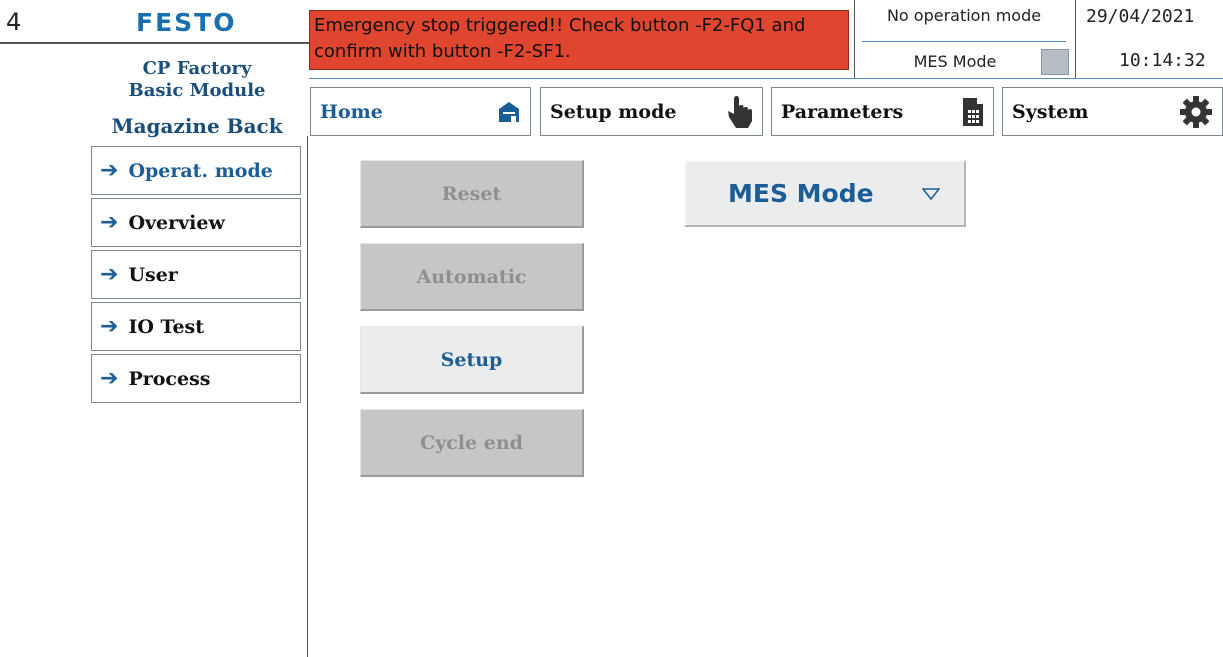 The height and width of the screenshot is (657, 1223). I want to click on operation-mode-status: No operation mode, so click(964, 15).